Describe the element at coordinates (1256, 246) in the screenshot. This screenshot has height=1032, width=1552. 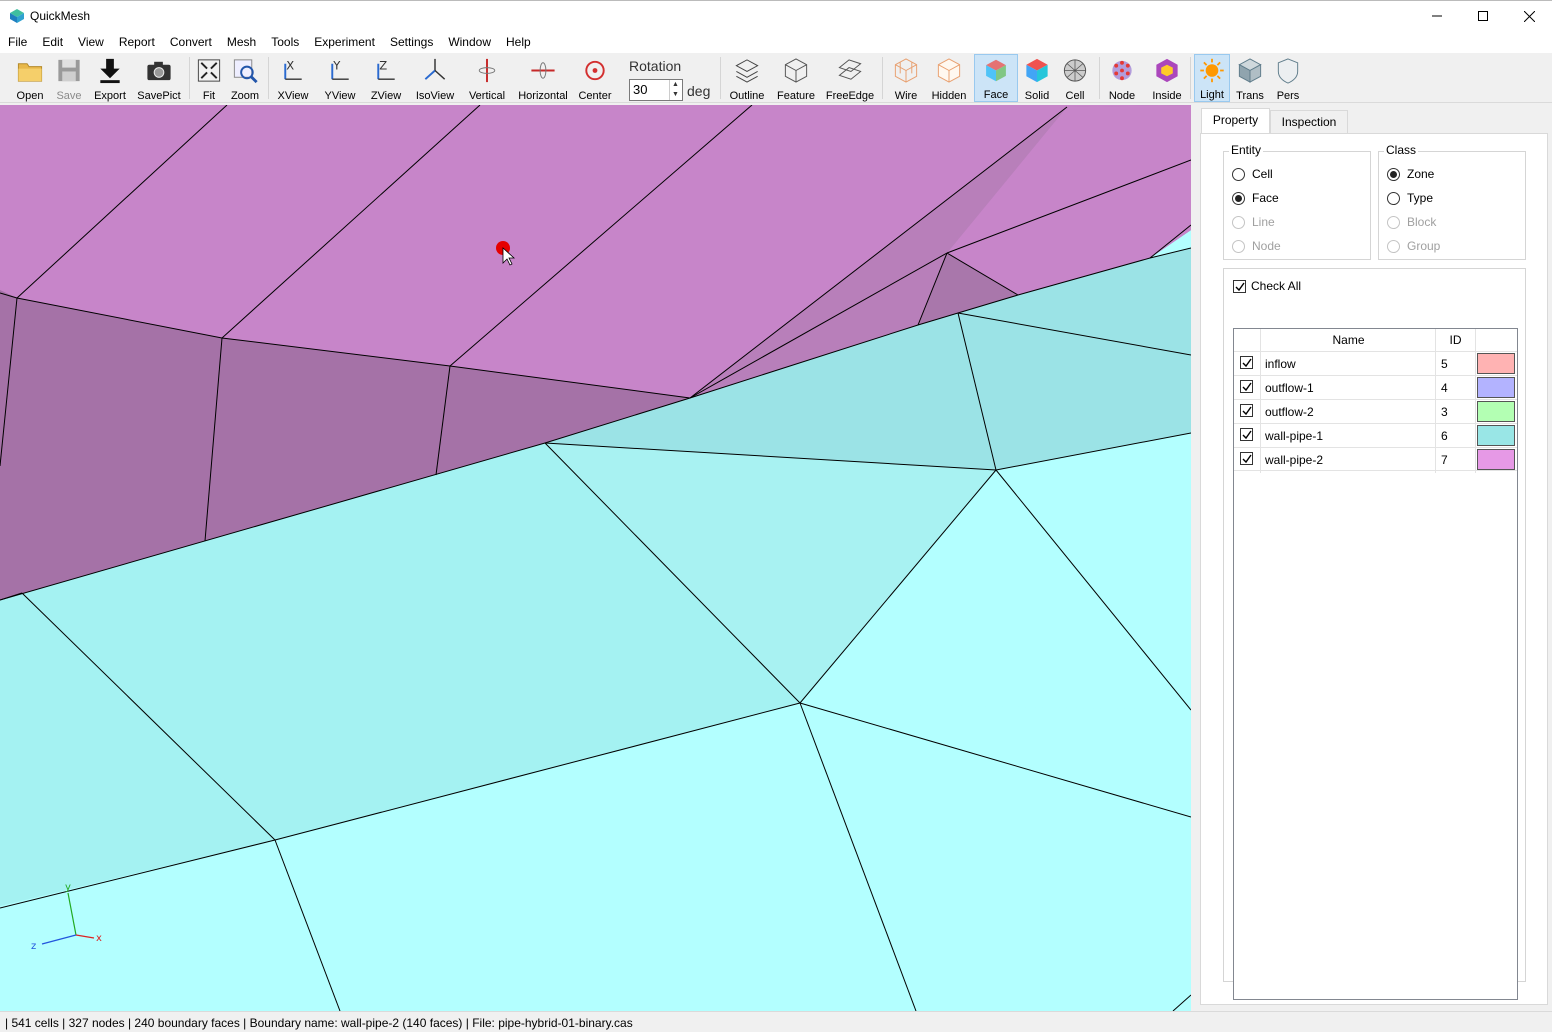
I see `entity-radio-node: Node` at that location.